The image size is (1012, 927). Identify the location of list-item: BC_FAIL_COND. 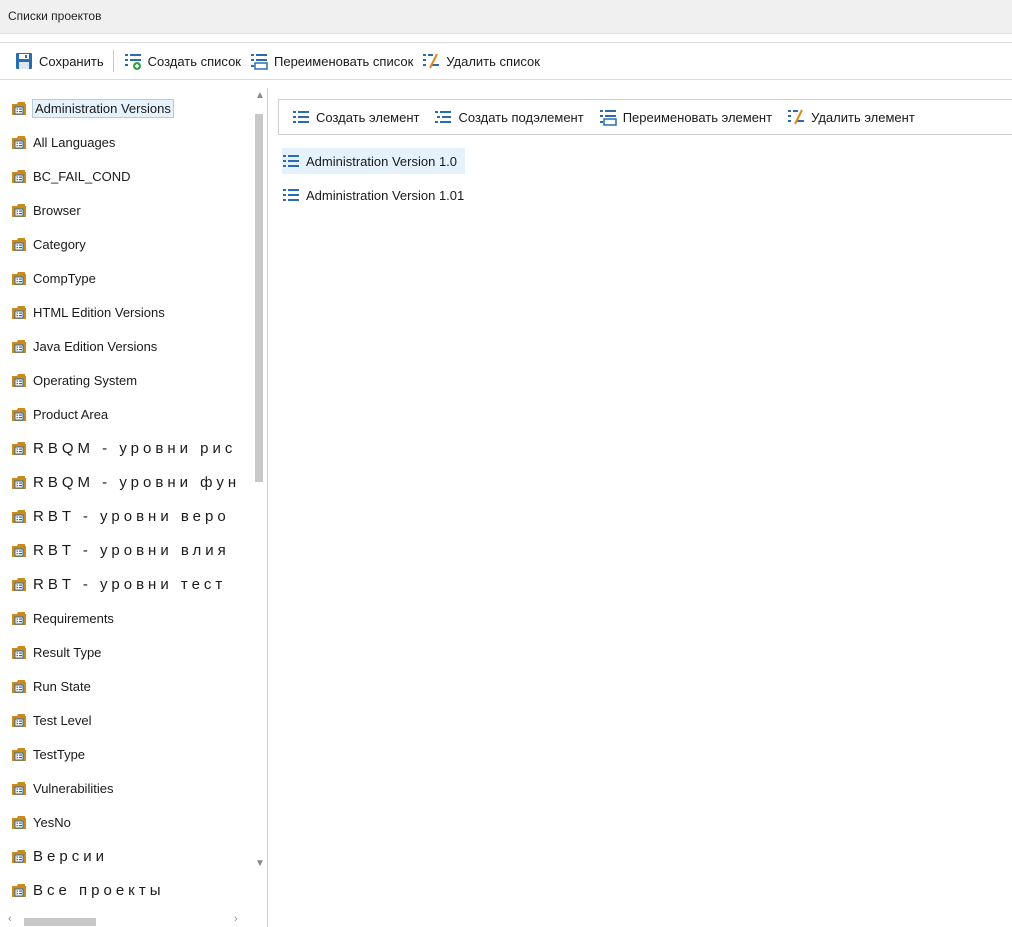
(70, 176).